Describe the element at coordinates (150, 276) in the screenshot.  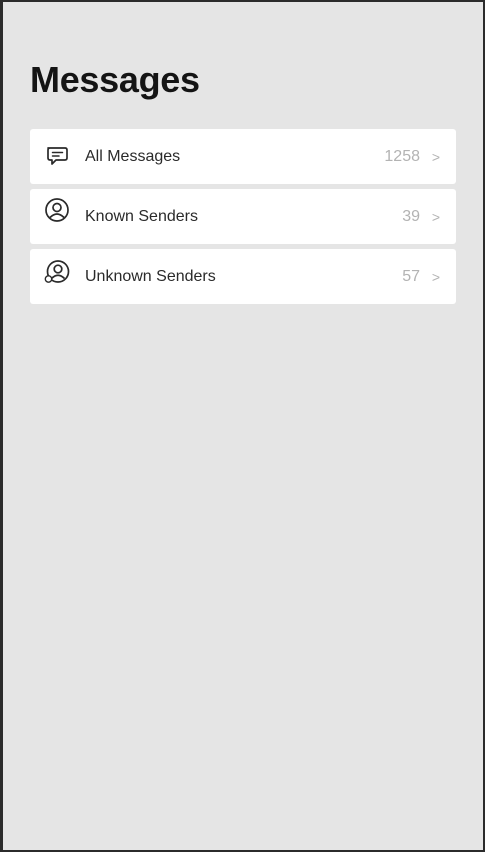
I see `list-item-label: Unknown Senders` at that location.